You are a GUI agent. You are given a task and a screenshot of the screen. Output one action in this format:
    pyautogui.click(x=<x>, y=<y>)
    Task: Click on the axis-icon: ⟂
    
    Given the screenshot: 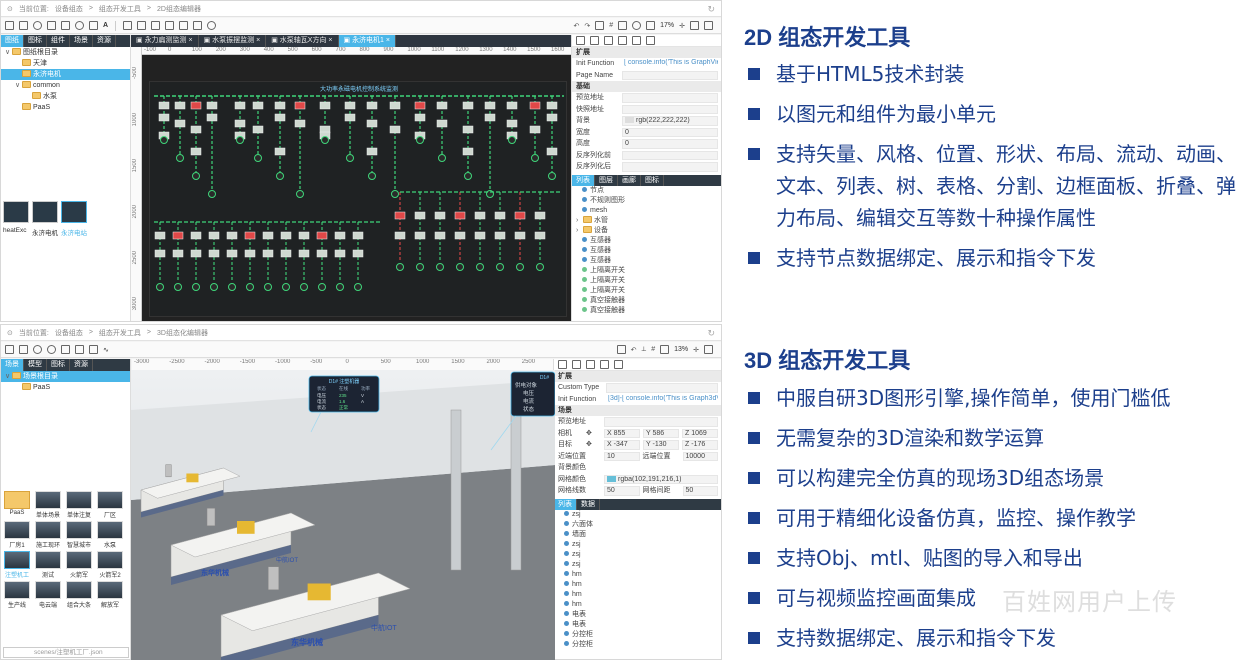 What is the action you would take?
    pyautogui.click(x=644, y=350)
    